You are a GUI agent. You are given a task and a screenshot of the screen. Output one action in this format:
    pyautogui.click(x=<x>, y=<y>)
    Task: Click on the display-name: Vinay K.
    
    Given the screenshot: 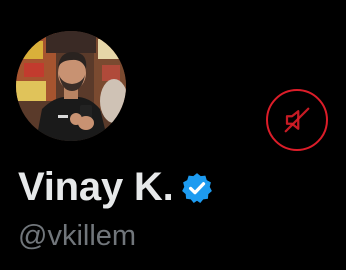 What is the action you would take?
    pyautogui.click(x=96, y=187)
    